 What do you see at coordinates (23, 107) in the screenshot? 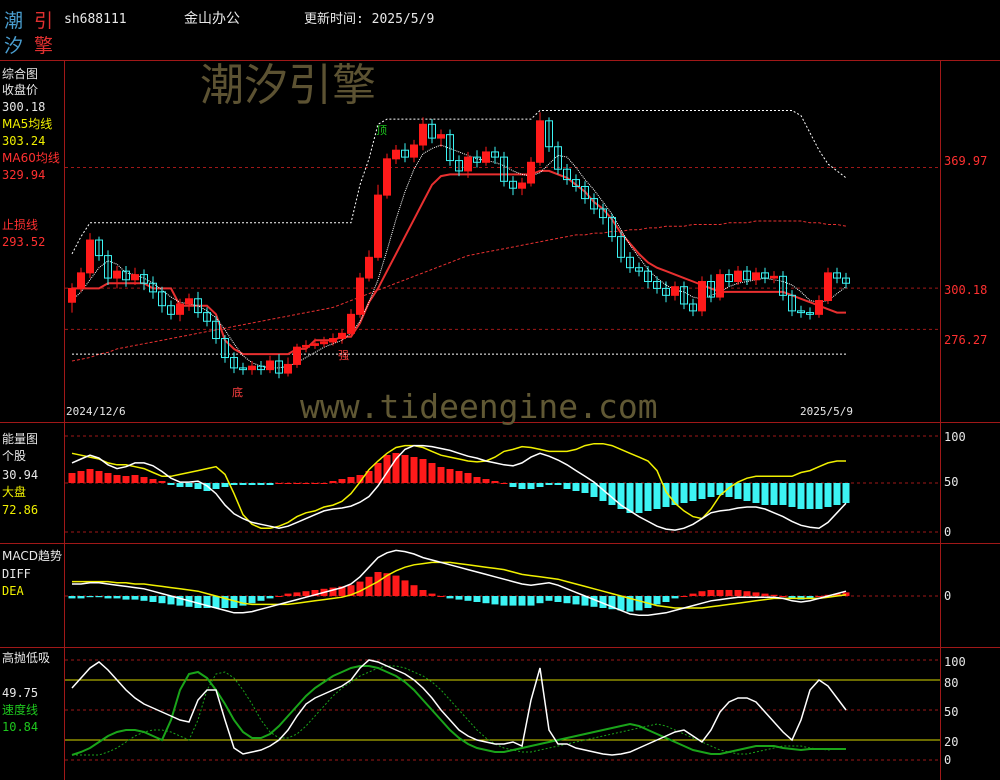
I see `legend-value: 300.18` at bounding box center [23, 107].